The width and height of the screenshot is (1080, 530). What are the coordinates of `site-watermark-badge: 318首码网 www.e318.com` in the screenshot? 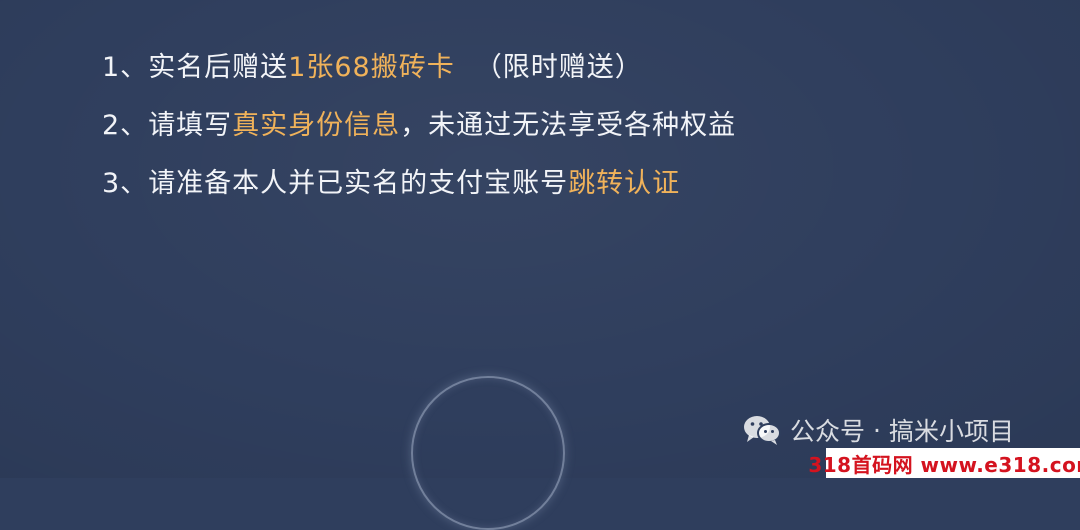 It's located at (944, 463).